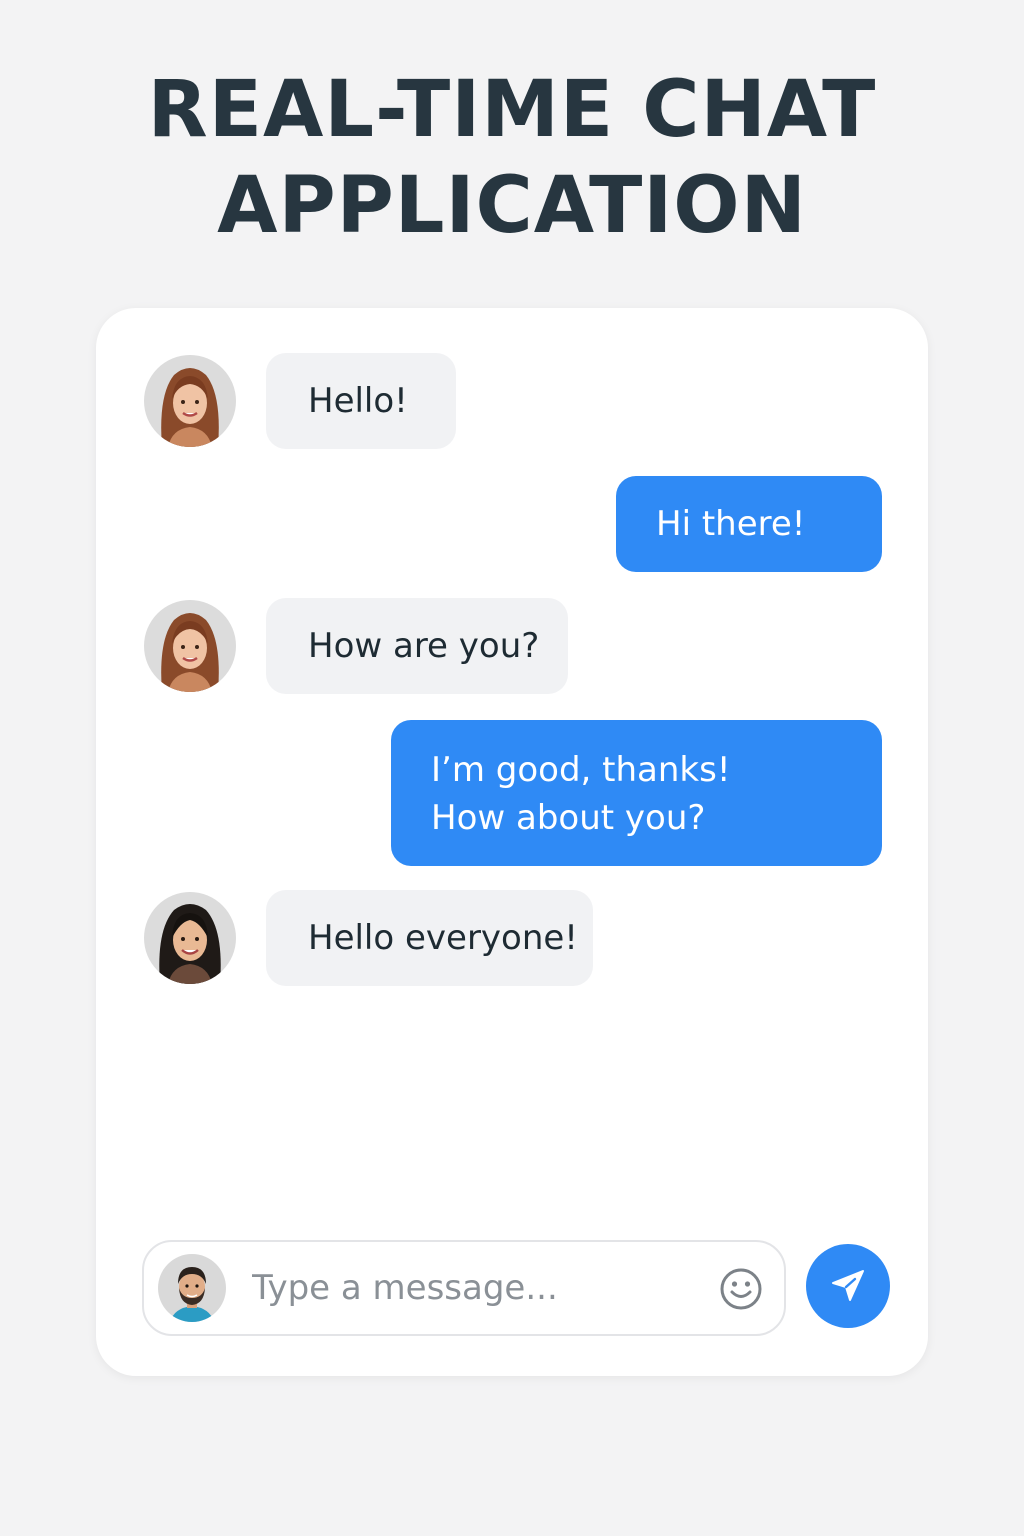 Image resolution: width=1024 pixels, height=1536 pixels. I want to click on paper-plane-icon, so click(848, 1285).